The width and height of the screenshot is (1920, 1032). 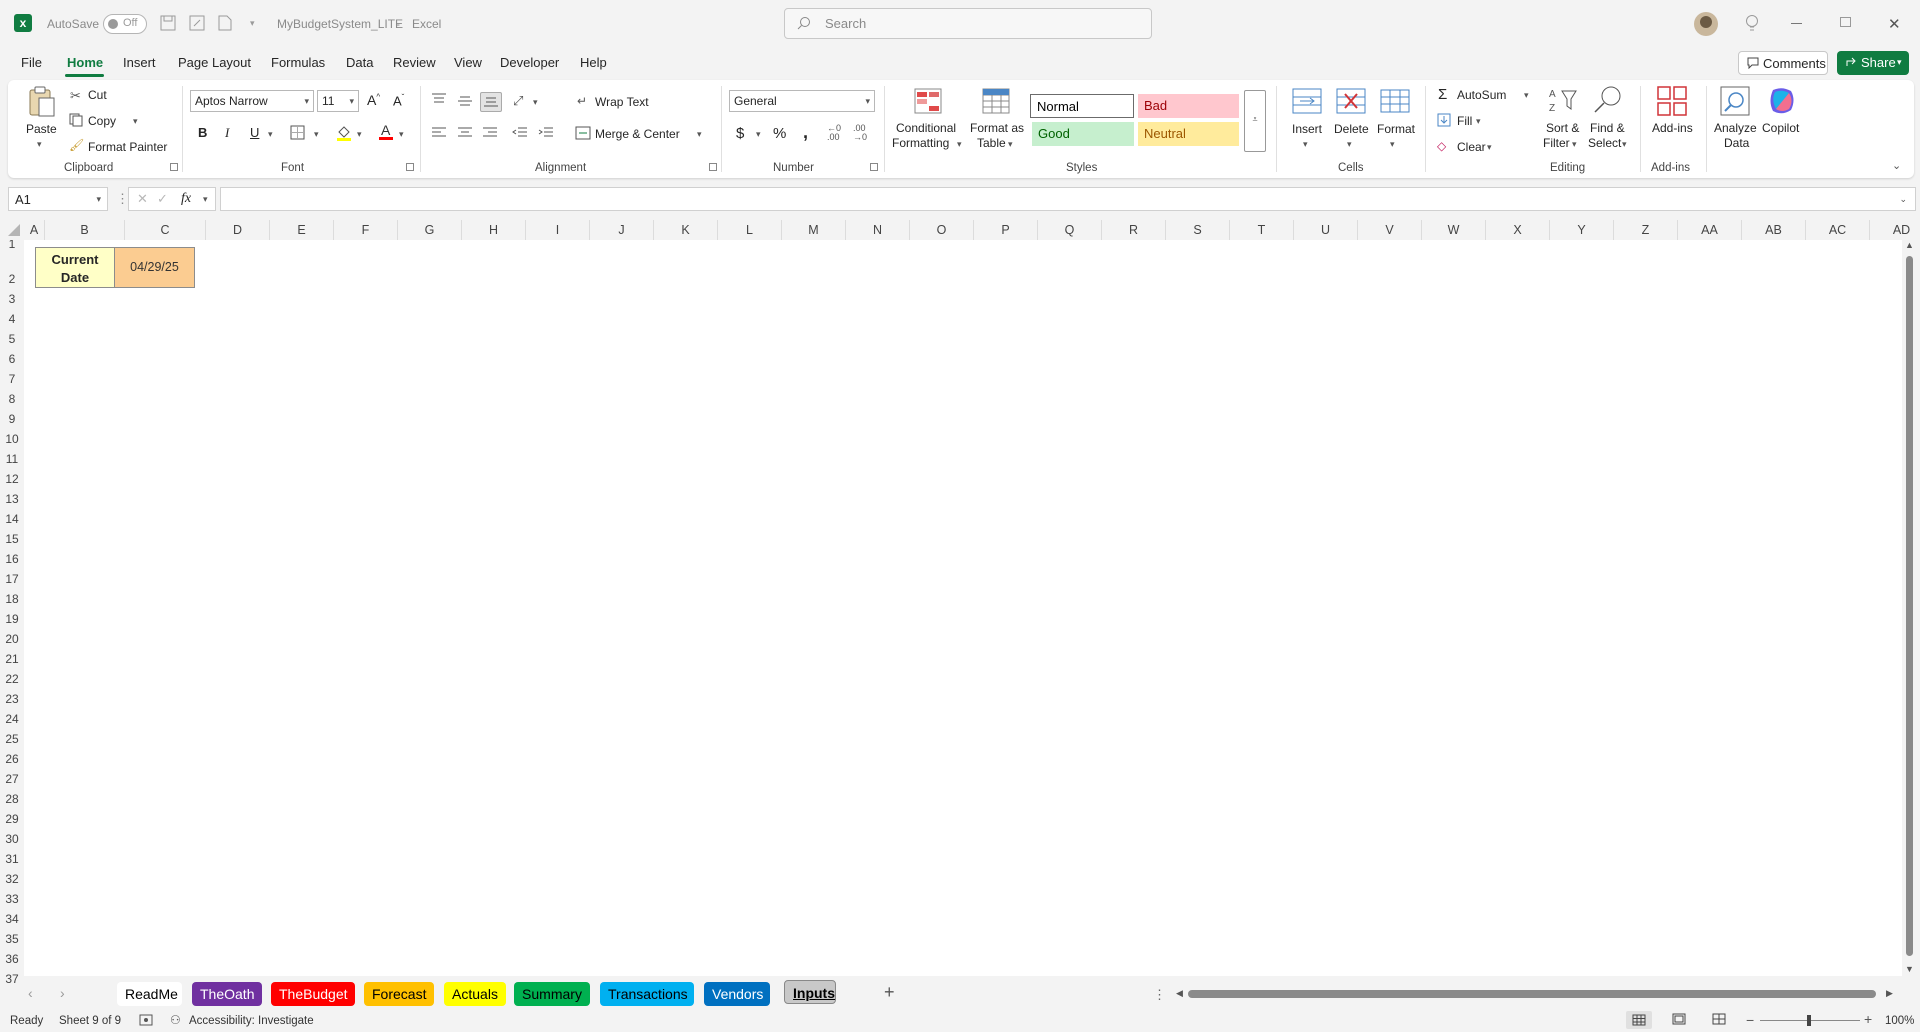 I want to click on orientation-icon: ⤢, so click(x=518, y=101).